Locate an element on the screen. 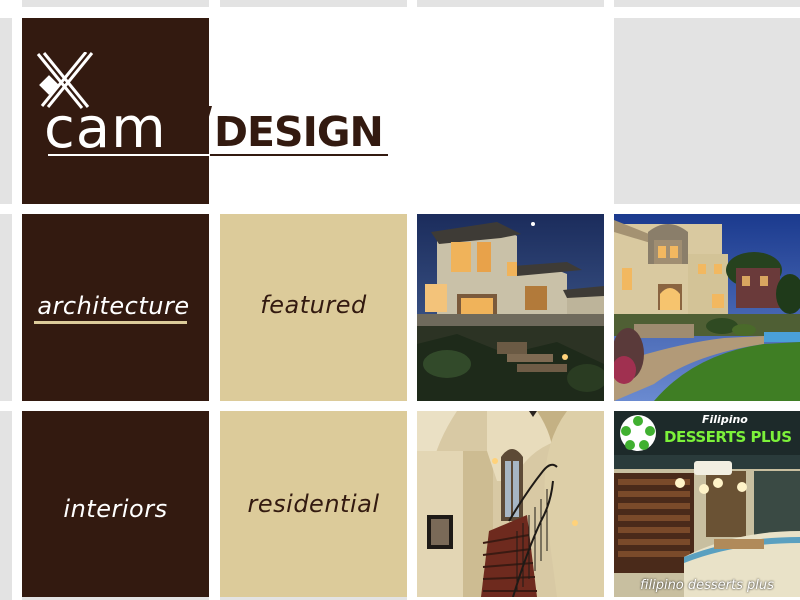 This screenshot has width=800, height=600. photo-caption: filipino desserts plus is located at coordinates (707, 585).